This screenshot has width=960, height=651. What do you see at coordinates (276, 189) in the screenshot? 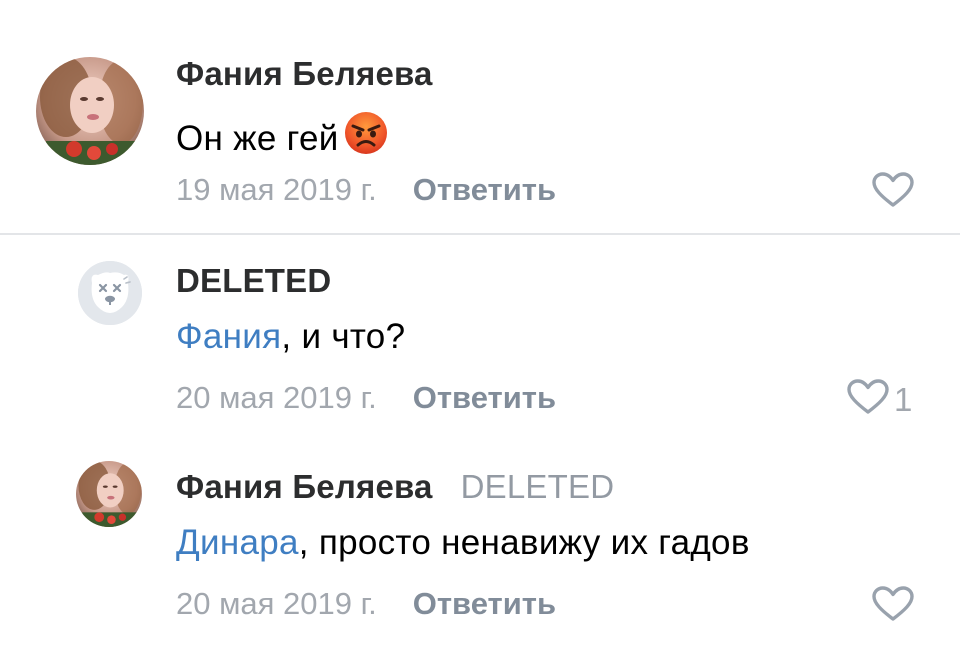
I see `comment-date: 19 мая 2019 г.` at bounding box center [276, 189].